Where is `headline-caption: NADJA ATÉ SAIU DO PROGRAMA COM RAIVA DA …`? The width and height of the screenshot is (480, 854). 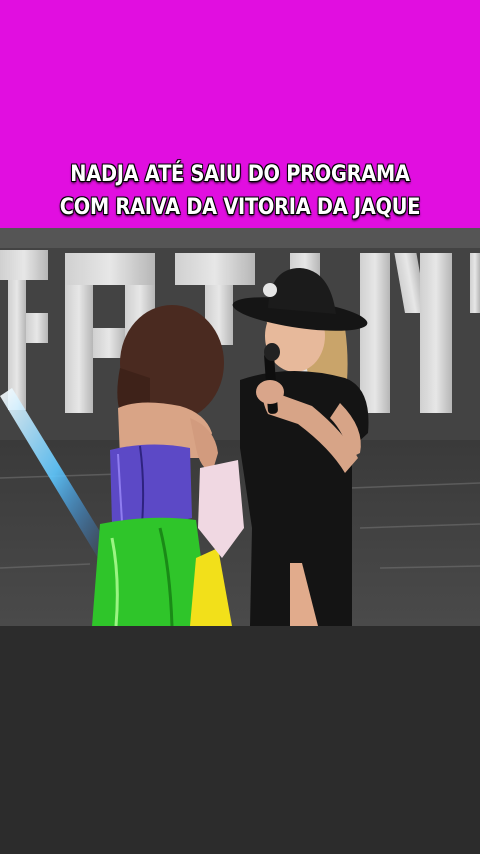
headline-caption: NADJA ATÉ SAIU DO PROGRAMA COM RAIVA DA … is located at coordinates (240, 191).